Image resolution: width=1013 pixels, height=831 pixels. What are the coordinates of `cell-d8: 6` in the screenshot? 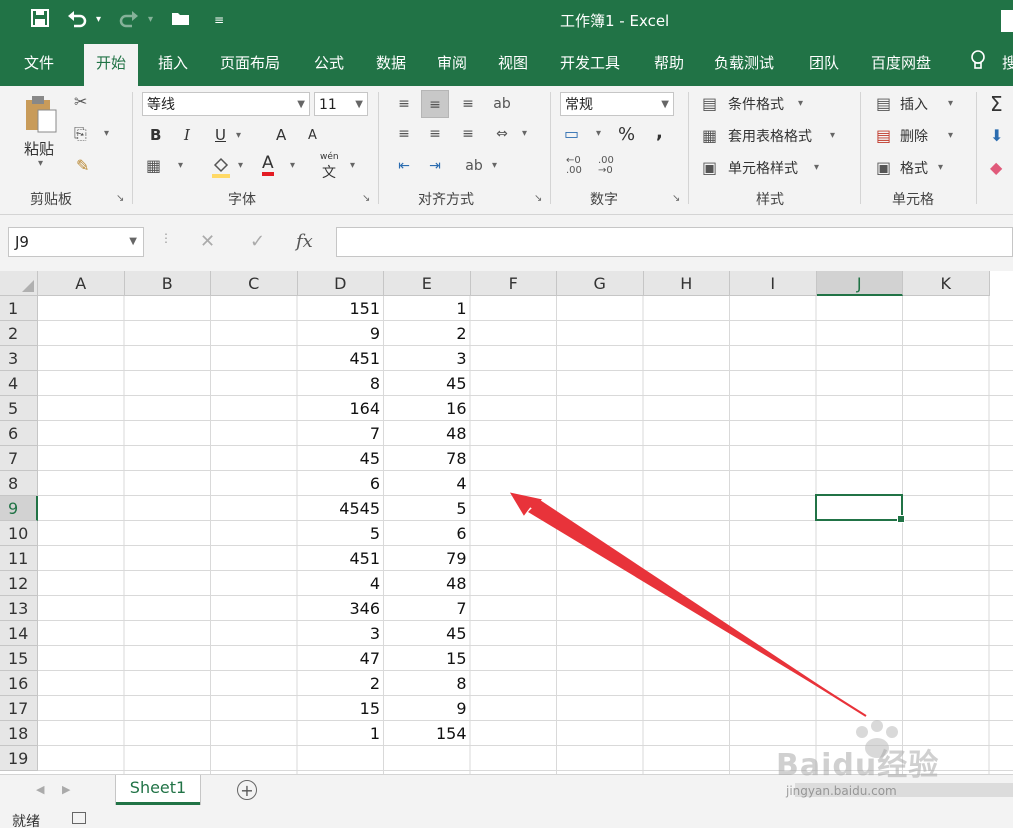 It's located at (341, 483).